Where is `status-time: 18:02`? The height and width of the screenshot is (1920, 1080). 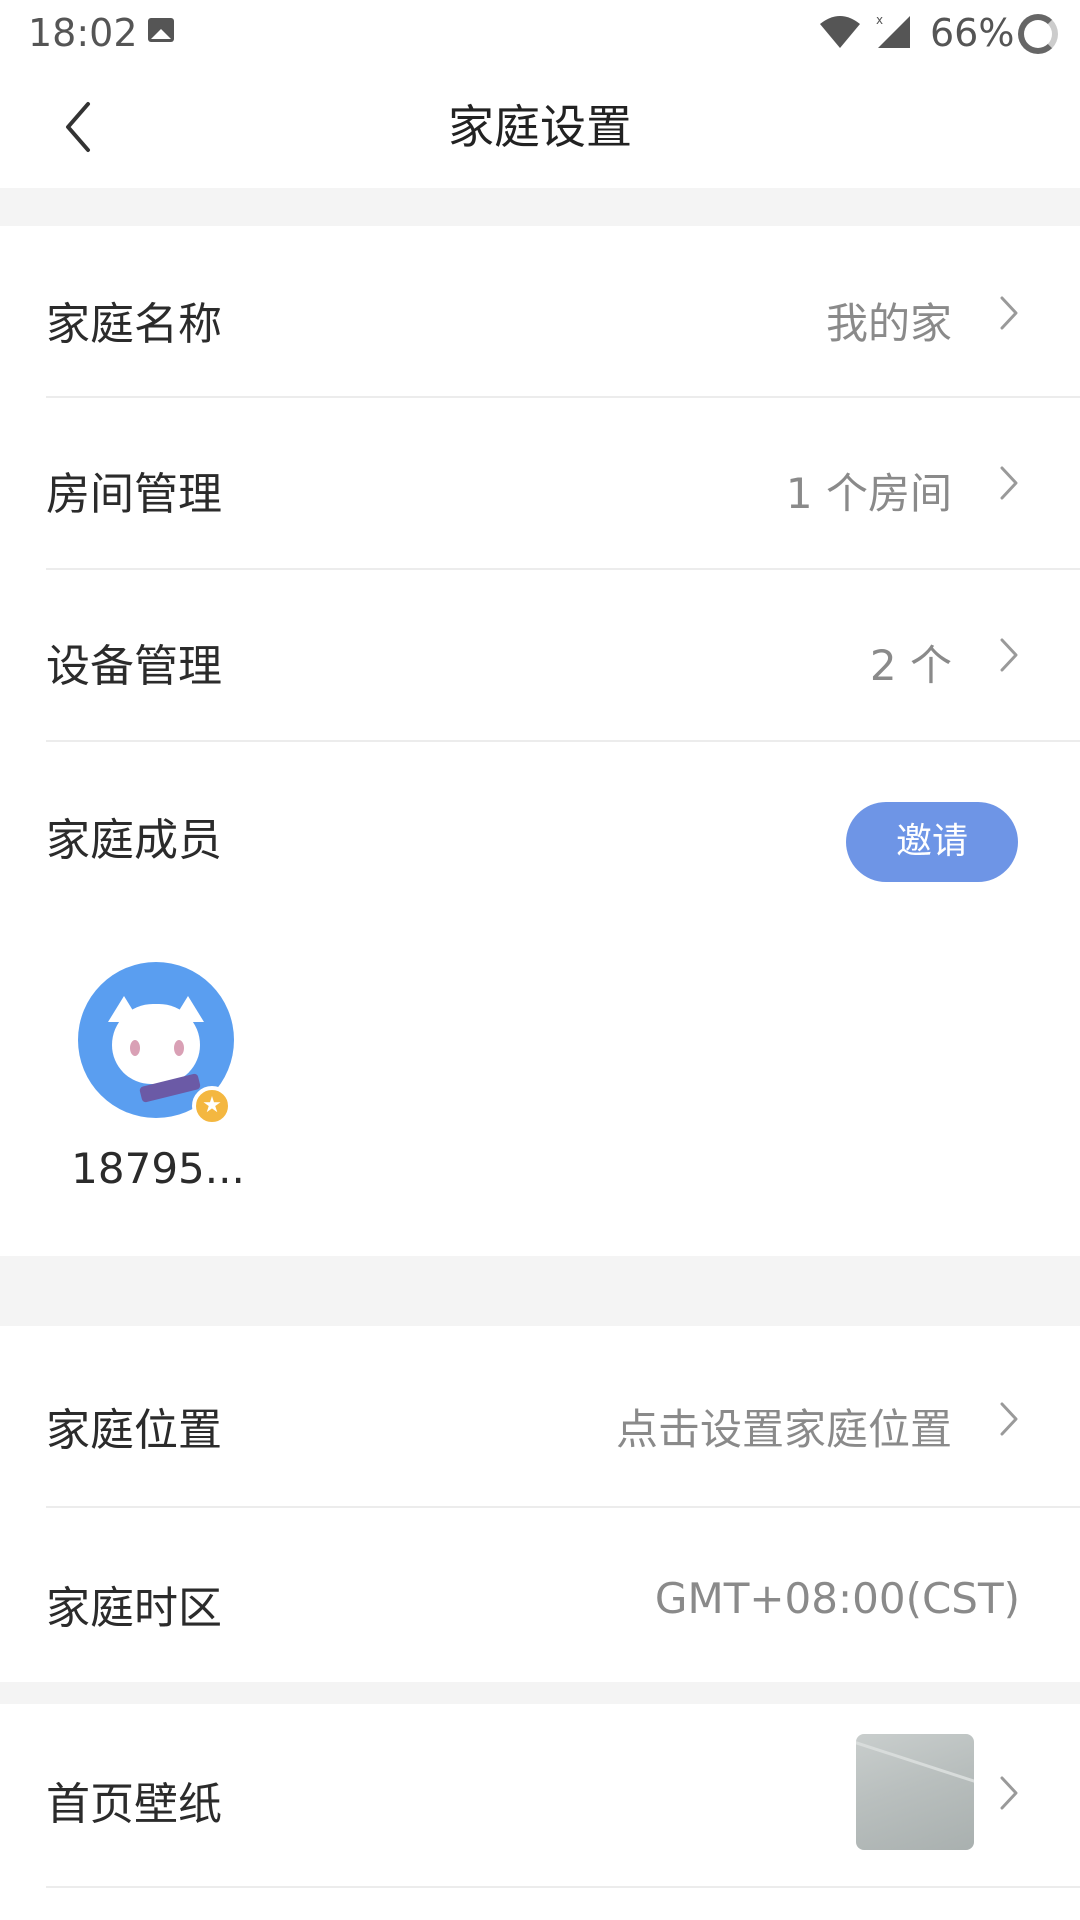 status-time: 18:02 is located at coordinates (83, 33).